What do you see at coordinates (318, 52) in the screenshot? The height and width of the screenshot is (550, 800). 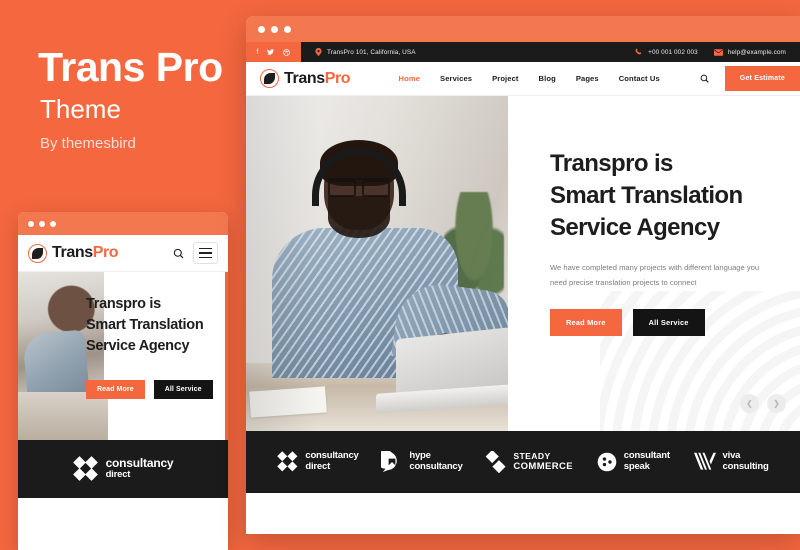 I see `location-pin-icon` at bounding box center [318, 52].